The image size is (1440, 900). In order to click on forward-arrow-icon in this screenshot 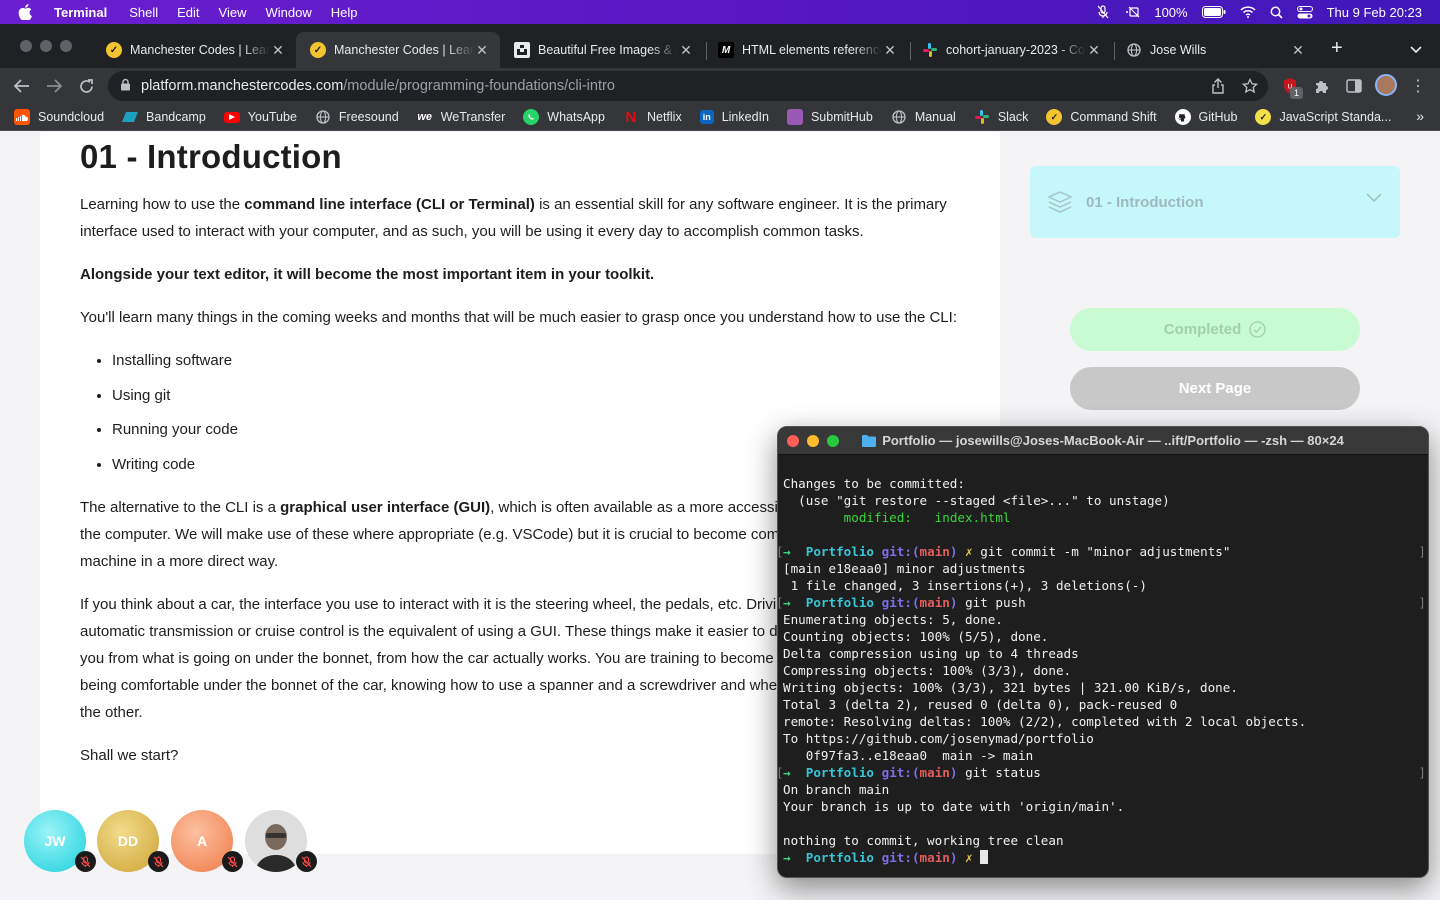, I will do `click(54, 86)`.